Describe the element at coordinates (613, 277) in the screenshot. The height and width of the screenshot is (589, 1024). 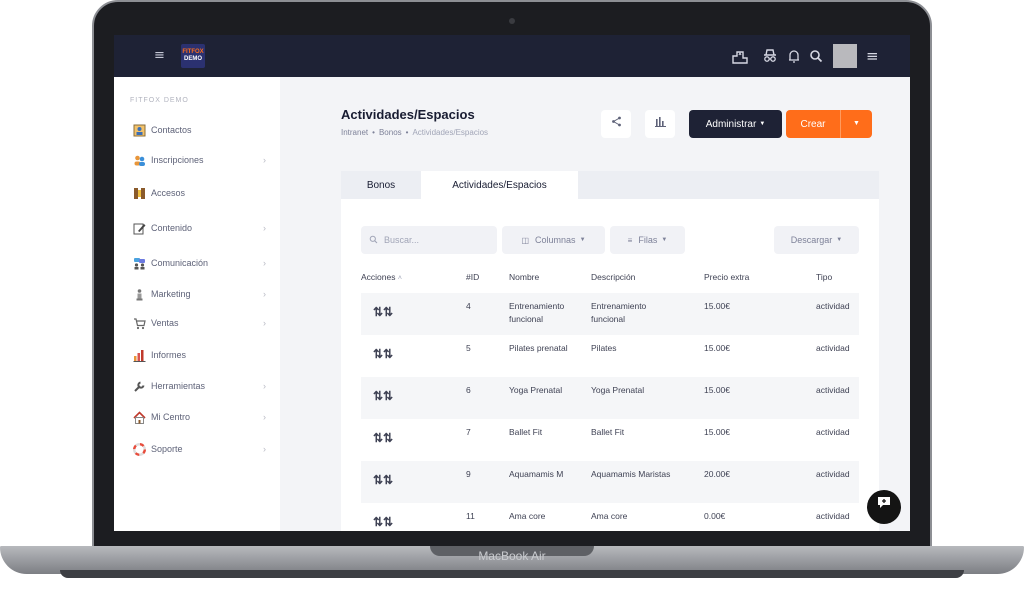
I see `column-header-descripcion: Descripción` at that location.